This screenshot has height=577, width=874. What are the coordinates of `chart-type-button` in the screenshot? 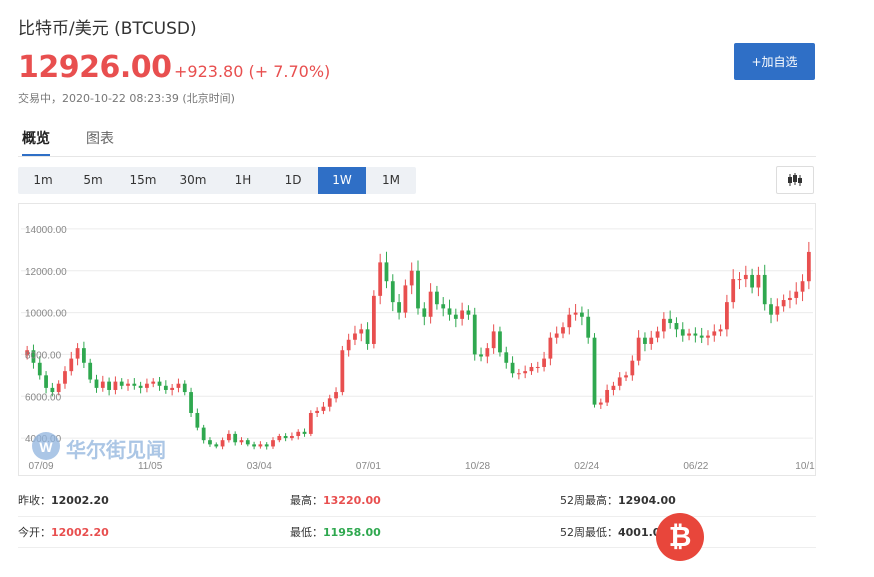 It's located at (795, 180).